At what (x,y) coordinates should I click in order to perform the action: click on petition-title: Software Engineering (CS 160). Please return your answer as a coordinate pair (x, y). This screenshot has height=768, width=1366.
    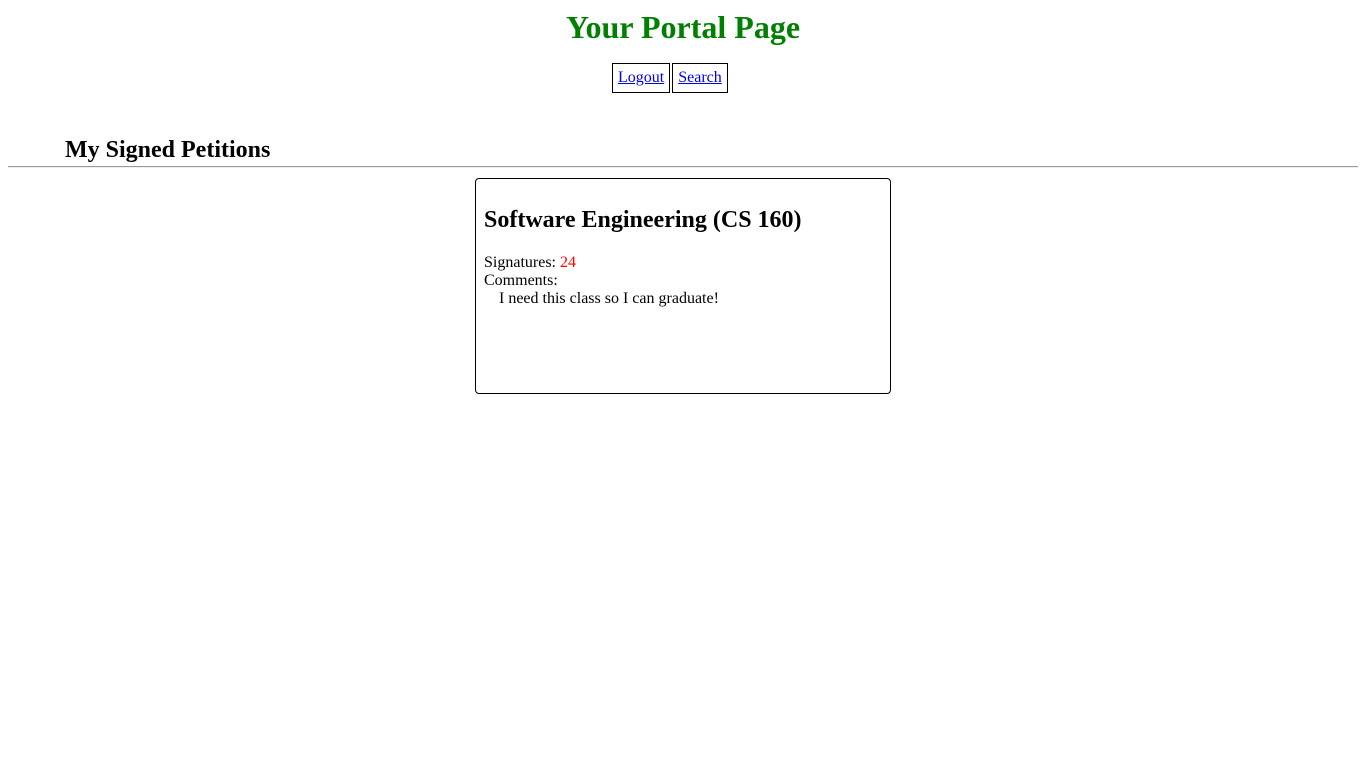
    Looking at the image, I should click on (643, 220).